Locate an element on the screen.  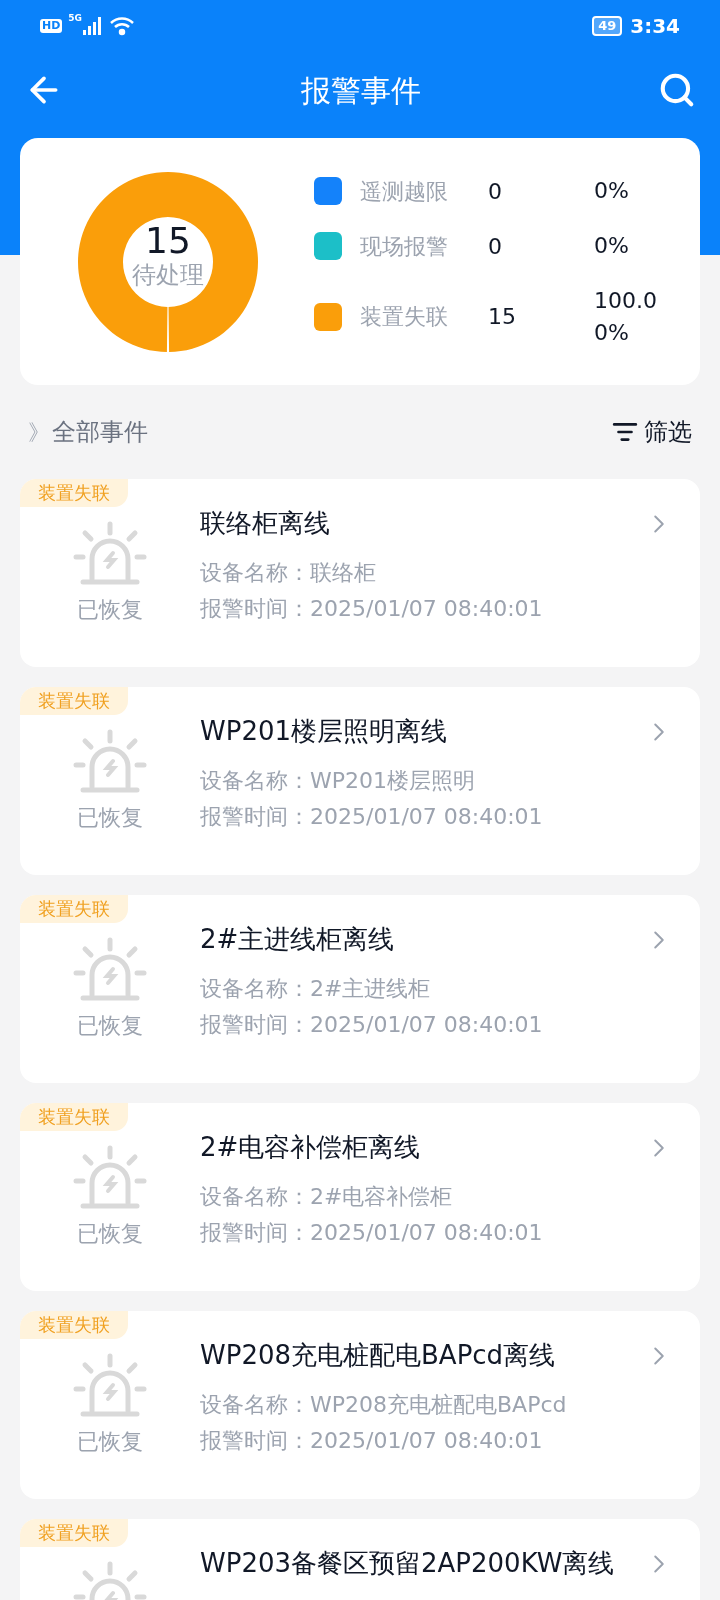
device-name: 设备名称：2#电容补偿柜 is located at coordinates (327, 1197).